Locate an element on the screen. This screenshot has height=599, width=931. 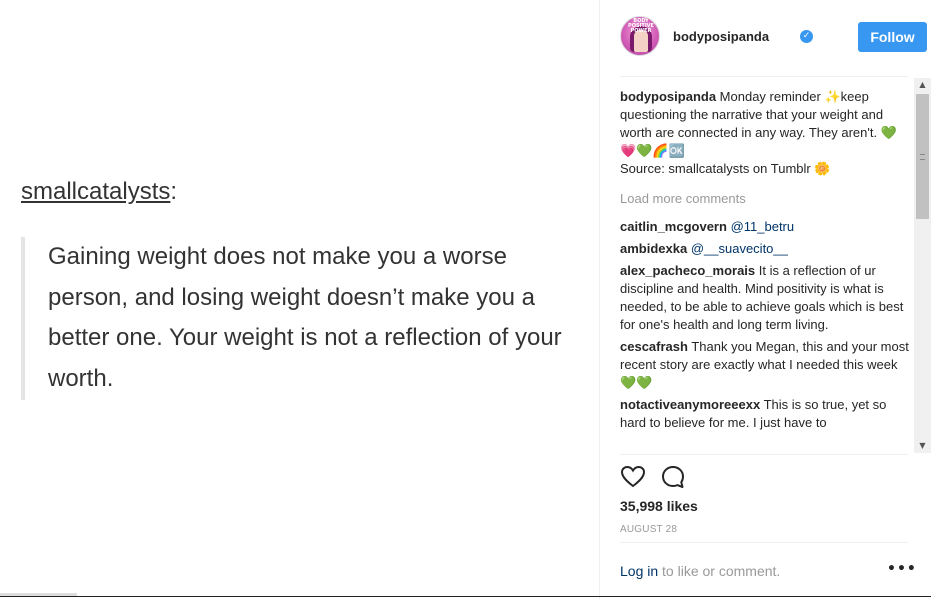
login-text: to like or comment. is located at coordinates (719, 571).